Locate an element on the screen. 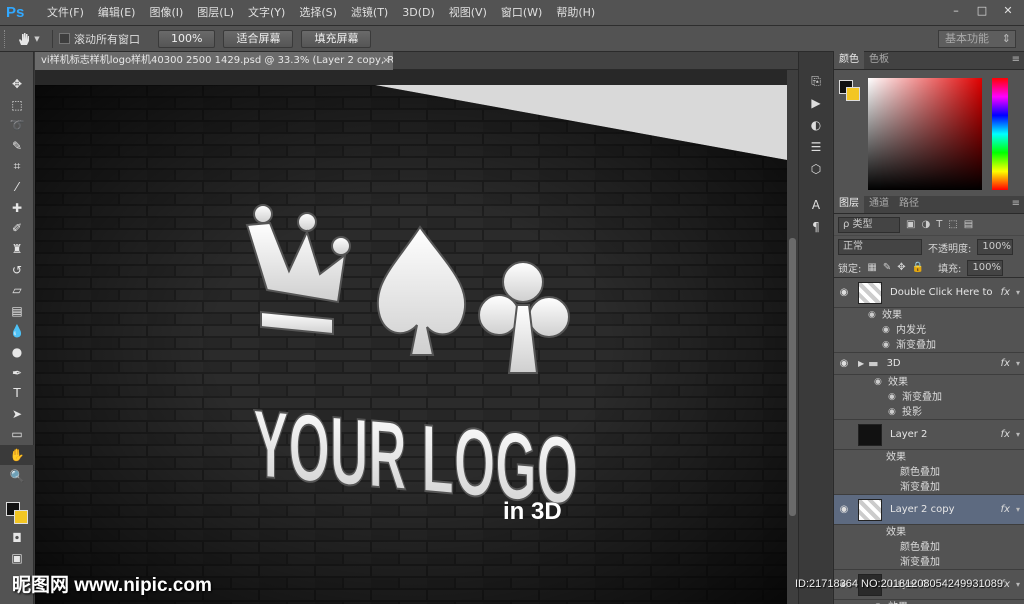 The height and width of the screenshot is (604, 1024). history-panel-icon: ⎘ is located at coordinates (816, 81).